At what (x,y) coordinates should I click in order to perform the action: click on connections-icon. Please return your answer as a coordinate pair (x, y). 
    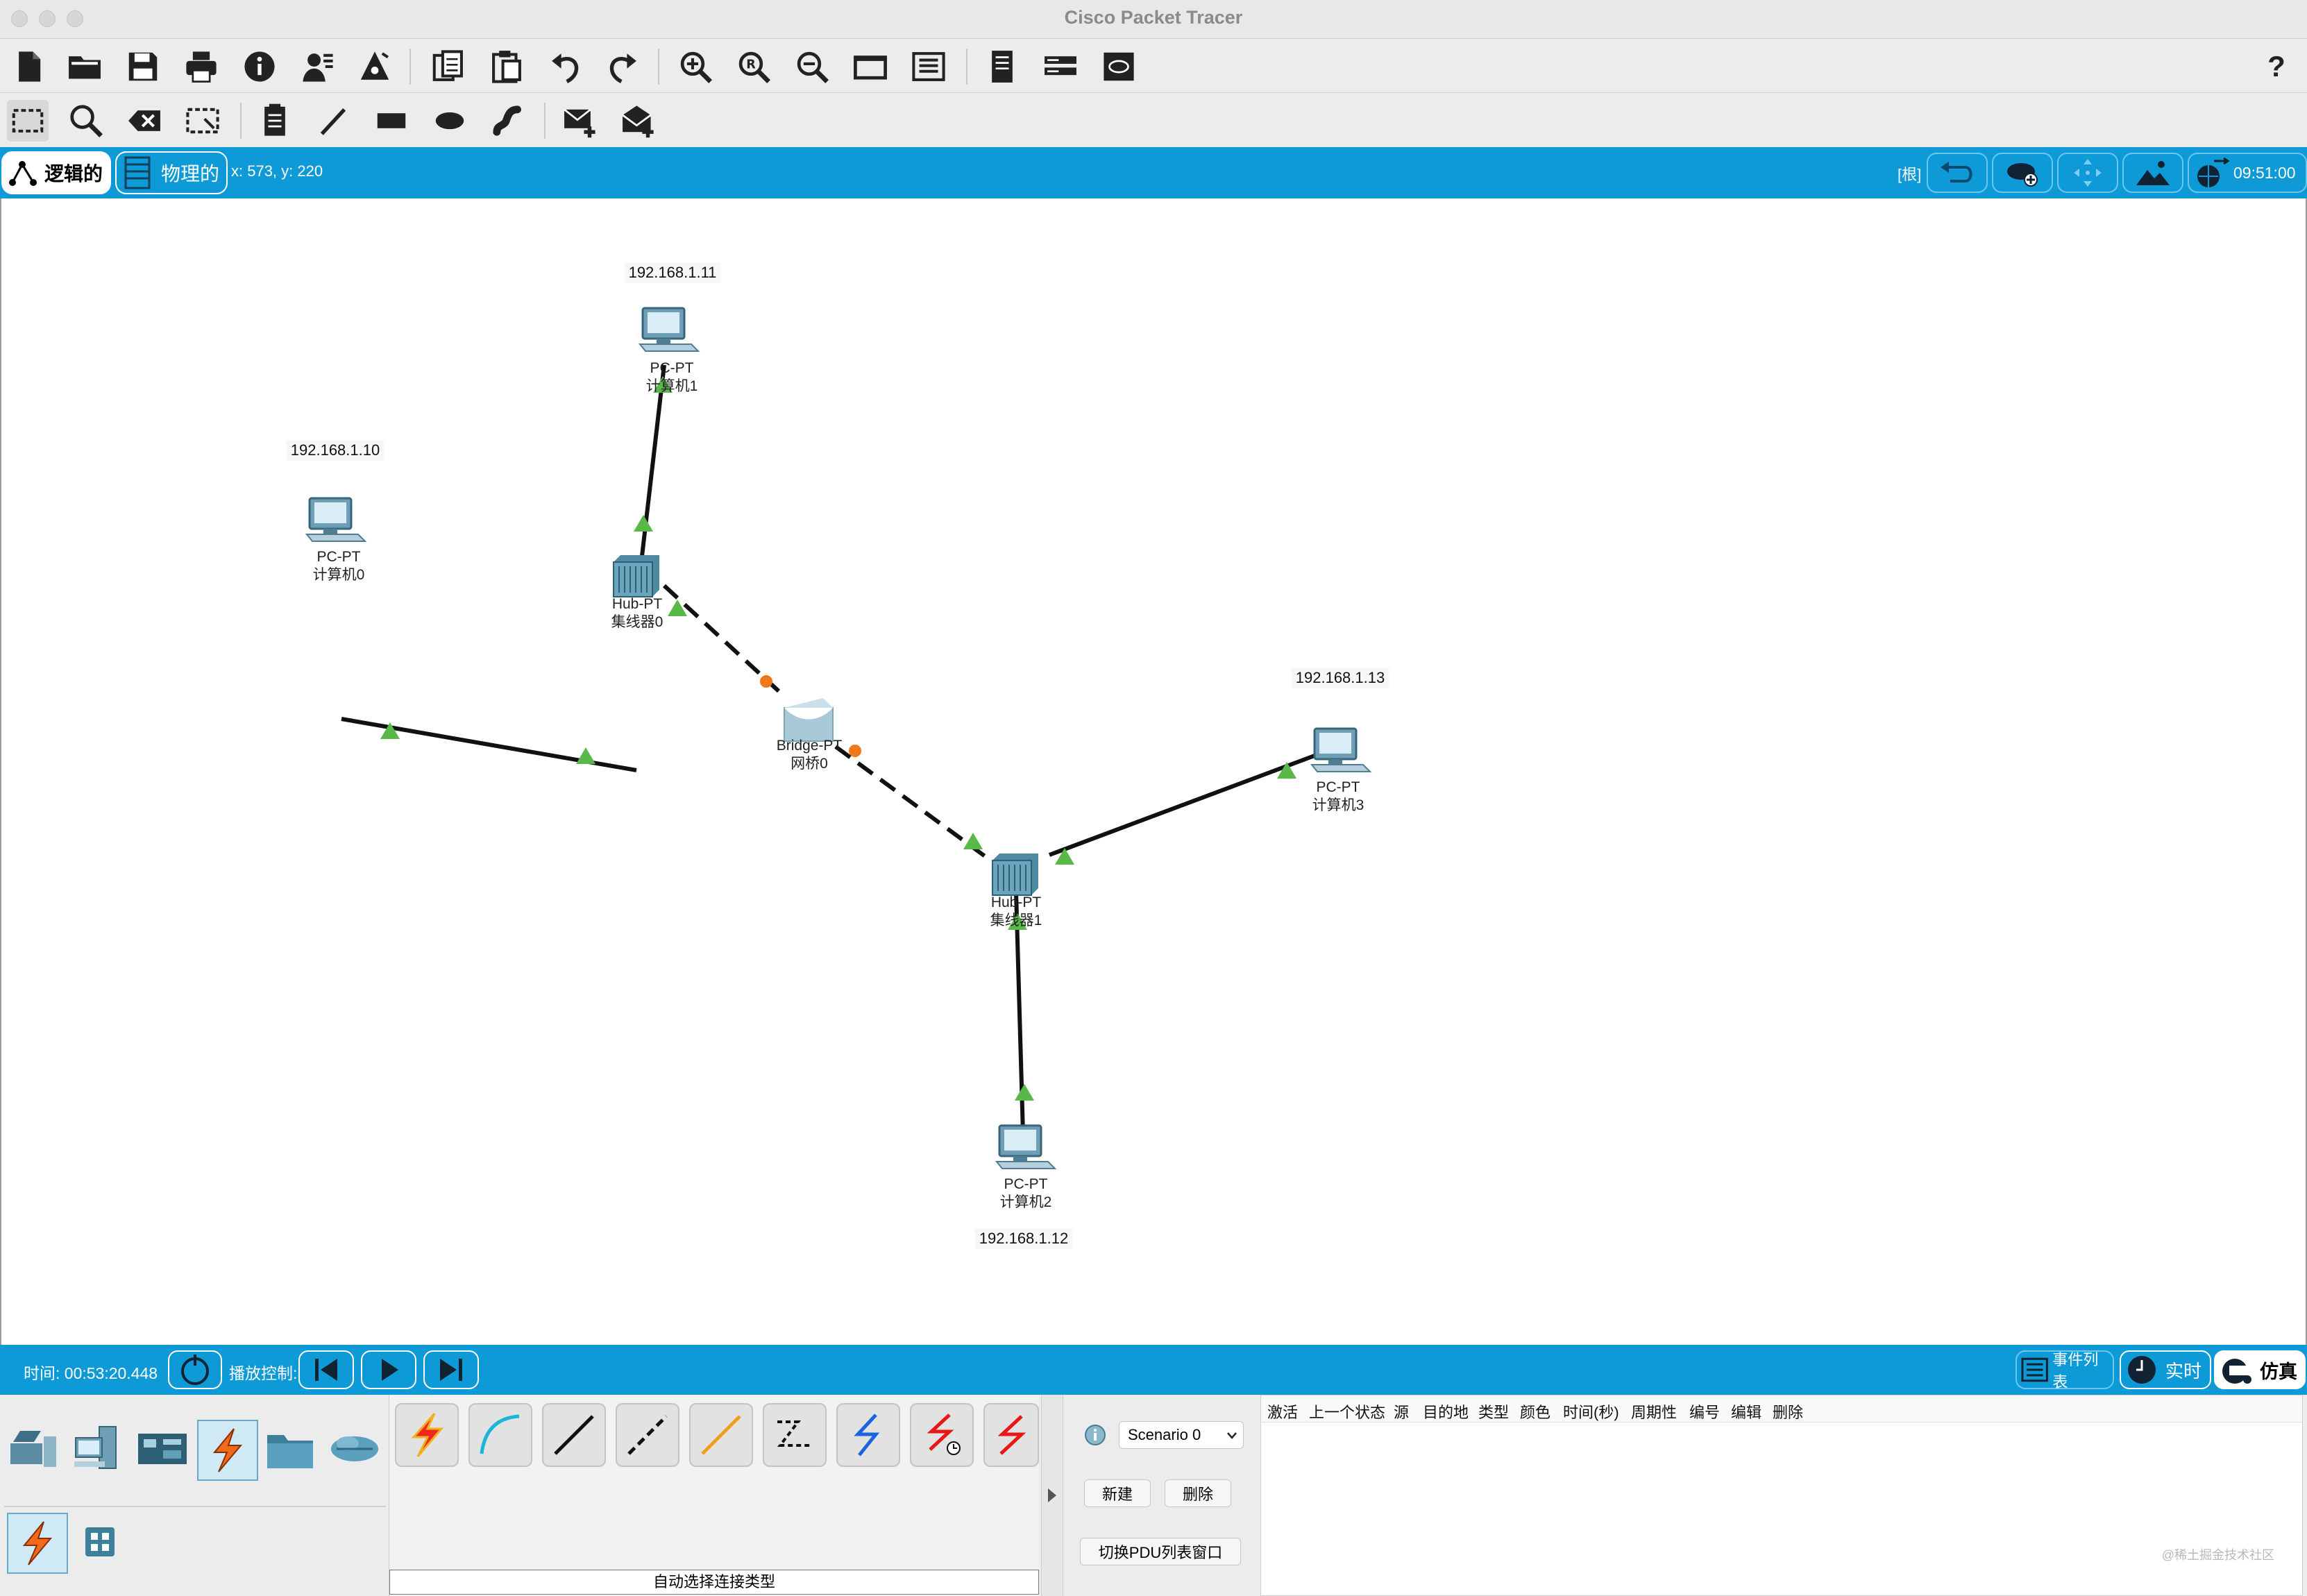
    Looking at the image, I should click on (227, 1450).